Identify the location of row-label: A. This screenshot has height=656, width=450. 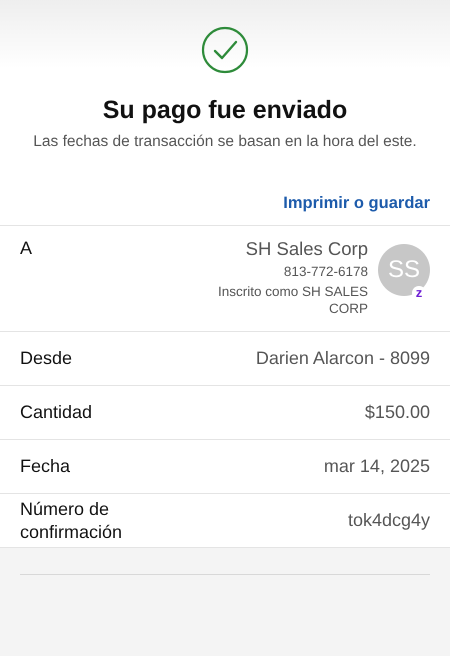
(26, 248).